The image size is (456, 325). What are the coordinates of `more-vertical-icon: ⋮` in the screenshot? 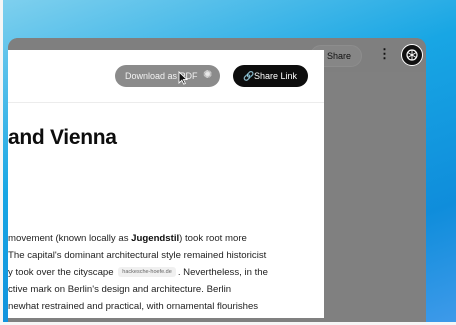 It's located at (384, 54).